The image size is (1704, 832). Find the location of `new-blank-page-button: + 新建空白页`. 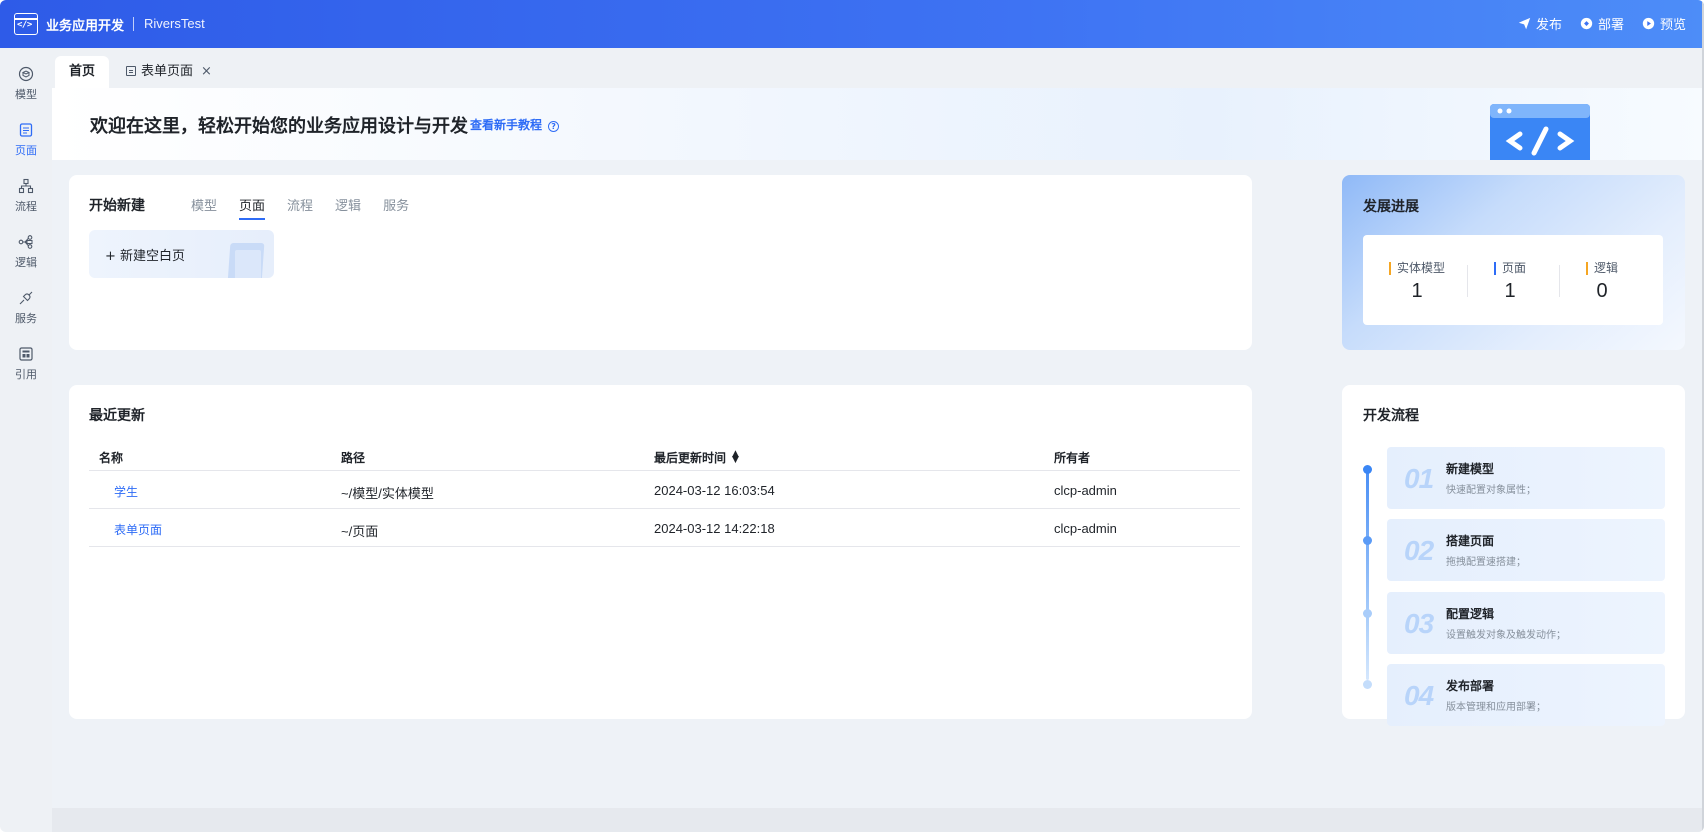

new-blank-page-button: + 新建空白页 is located at coordinates (181, 254).